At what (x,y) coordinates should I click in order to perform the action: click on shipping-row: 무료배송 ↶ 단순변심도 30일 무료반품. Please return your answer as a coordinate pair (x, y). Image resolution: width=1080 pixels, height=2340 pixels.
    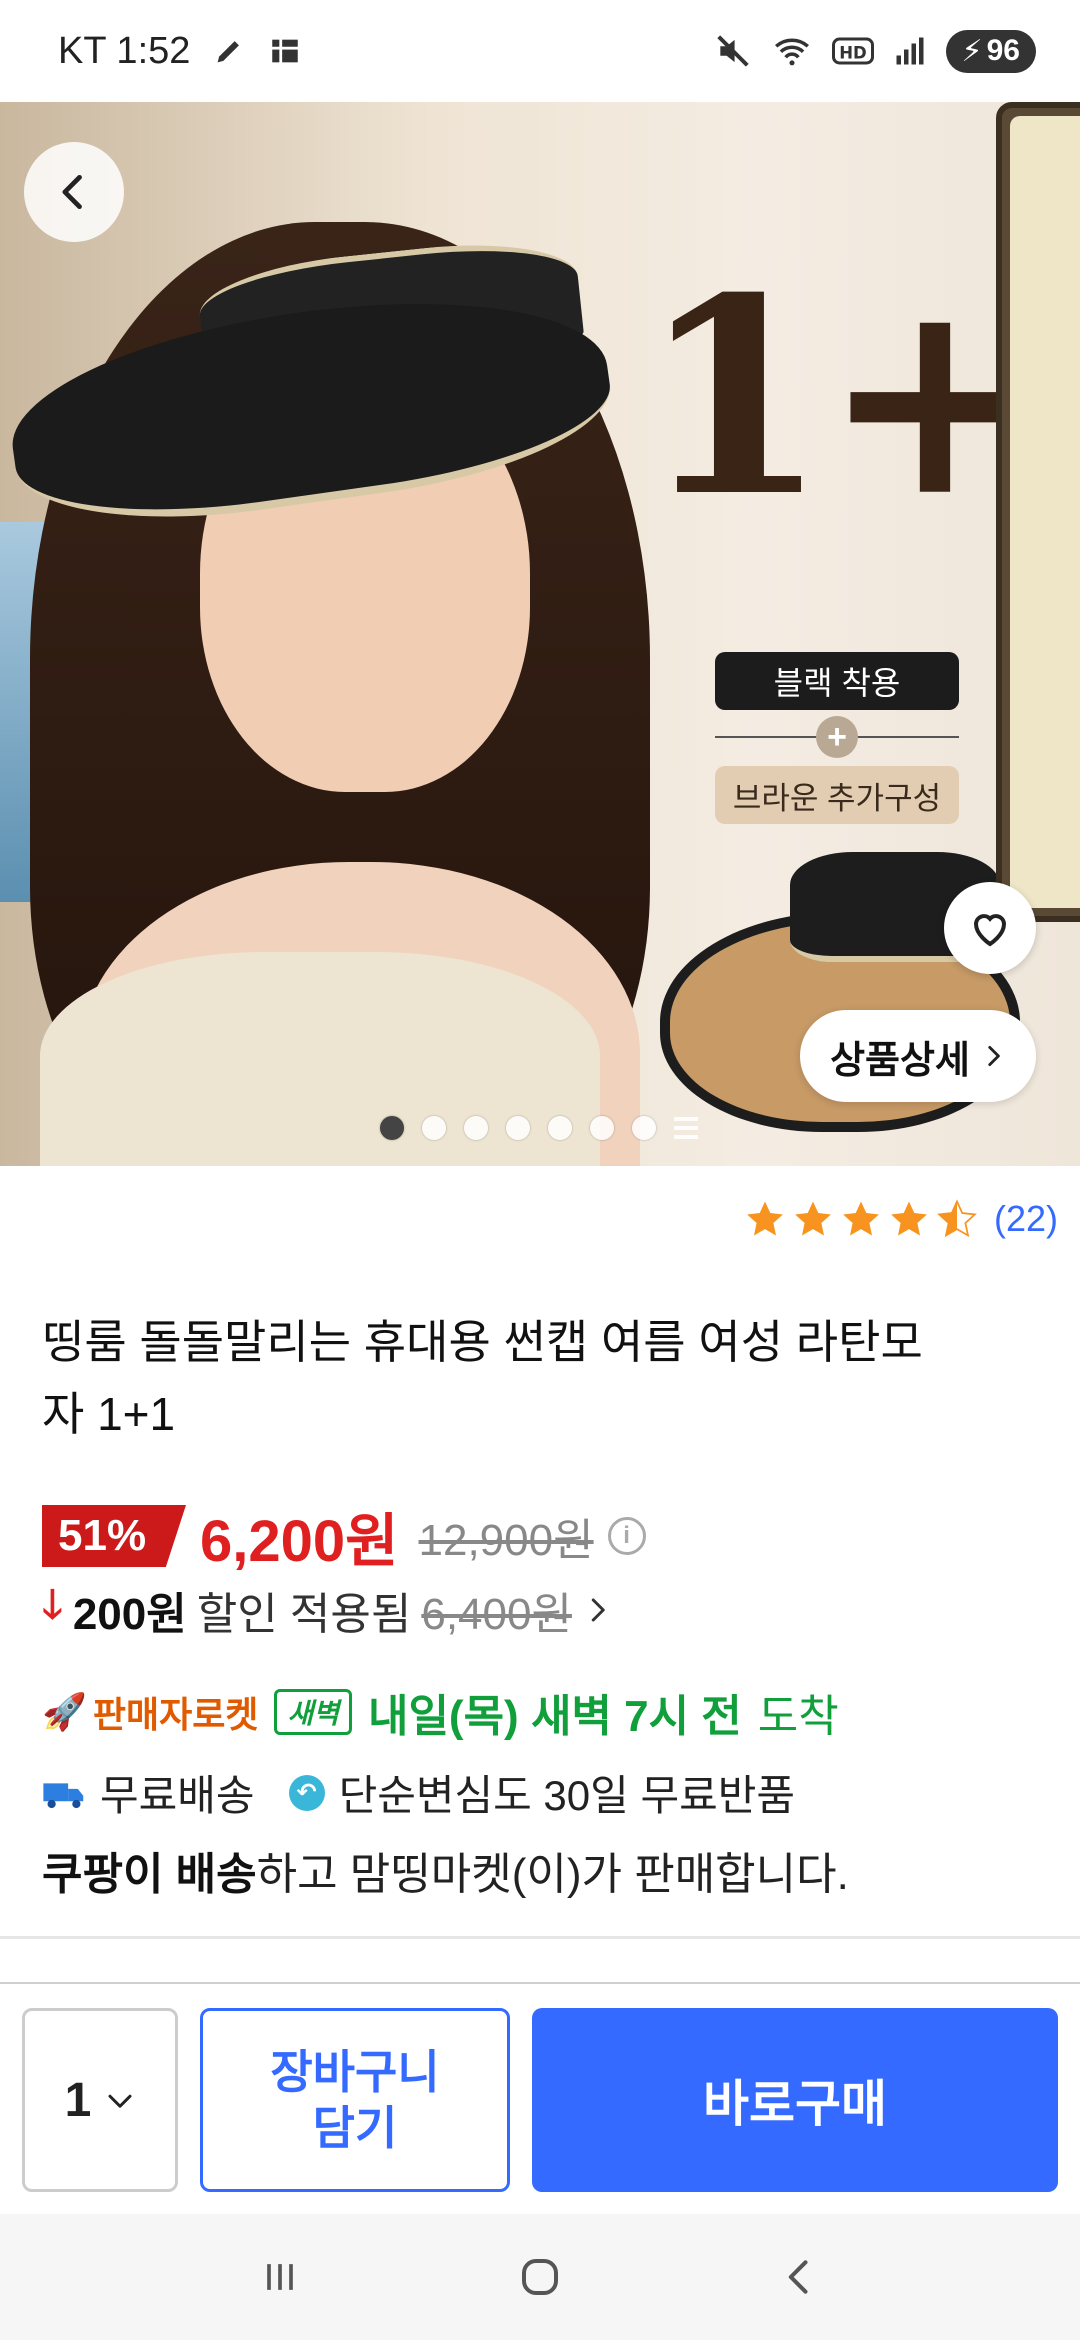
    Looking at the image, I should click on (418, 1792).